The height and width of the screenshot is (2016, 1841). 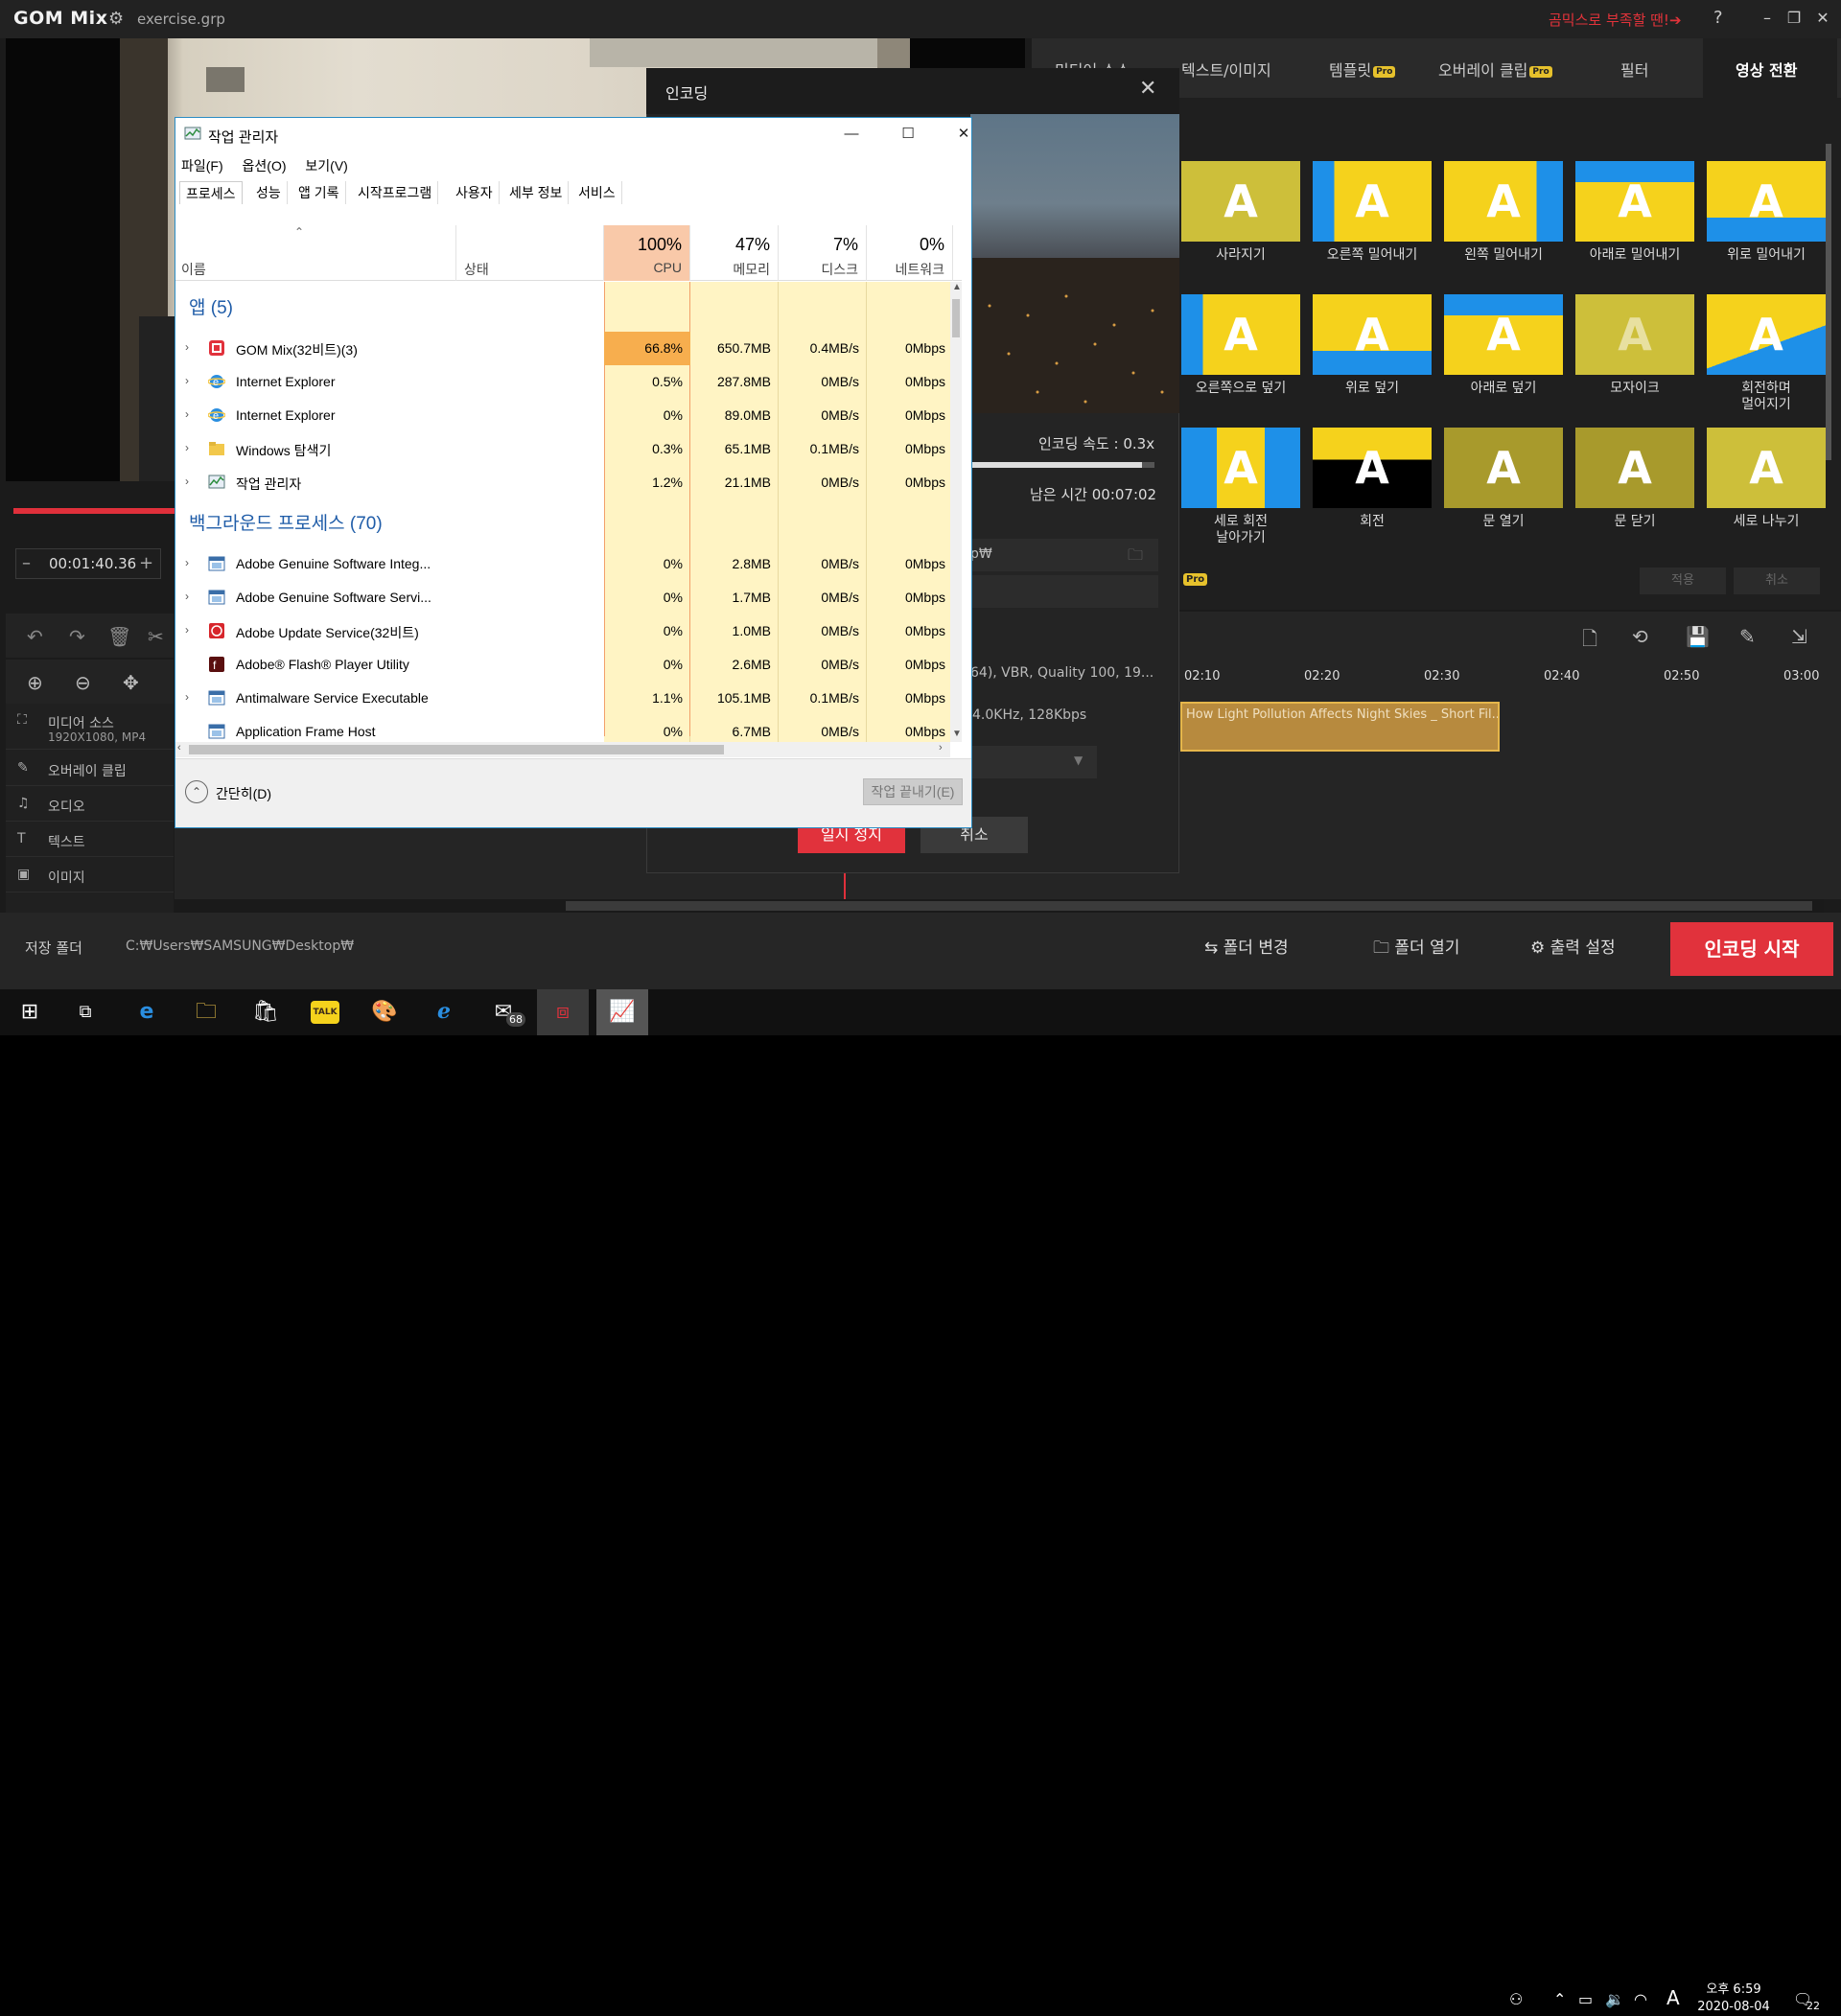 What do you see at coordinates (913, 791) in the screenshot?
I see `end-task-button: 작업 끝내기(E)` at bounding box center [913, 791].